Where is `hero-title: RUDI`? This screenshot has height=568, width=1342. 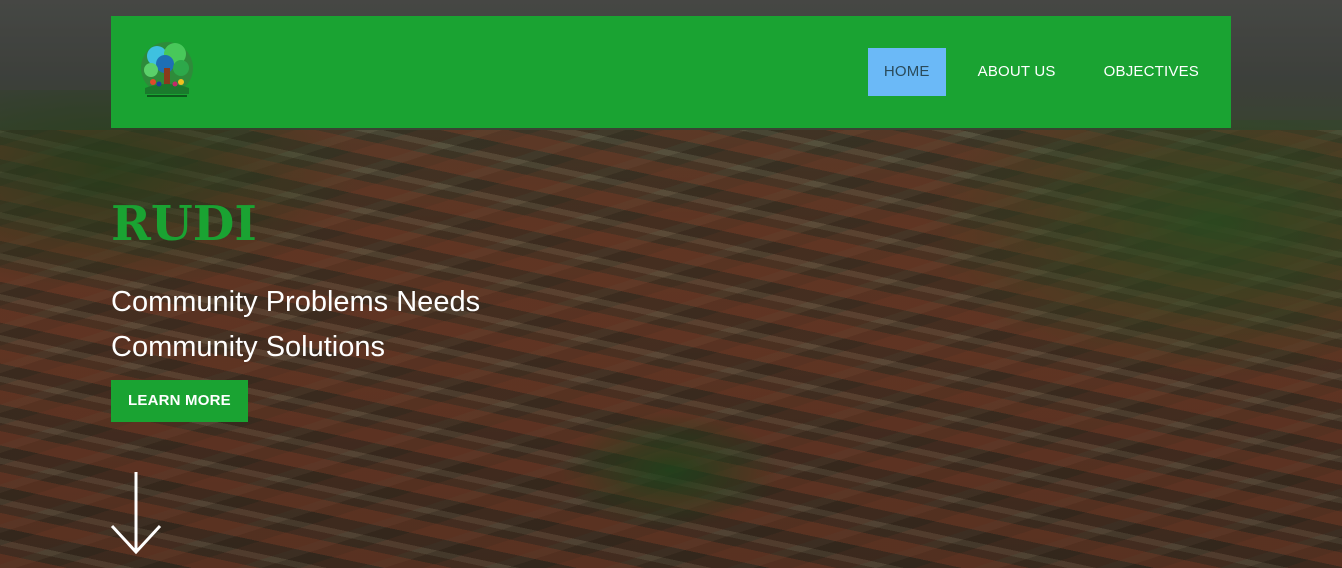 hero-title: RUDI is located at coordinates (184, 224).